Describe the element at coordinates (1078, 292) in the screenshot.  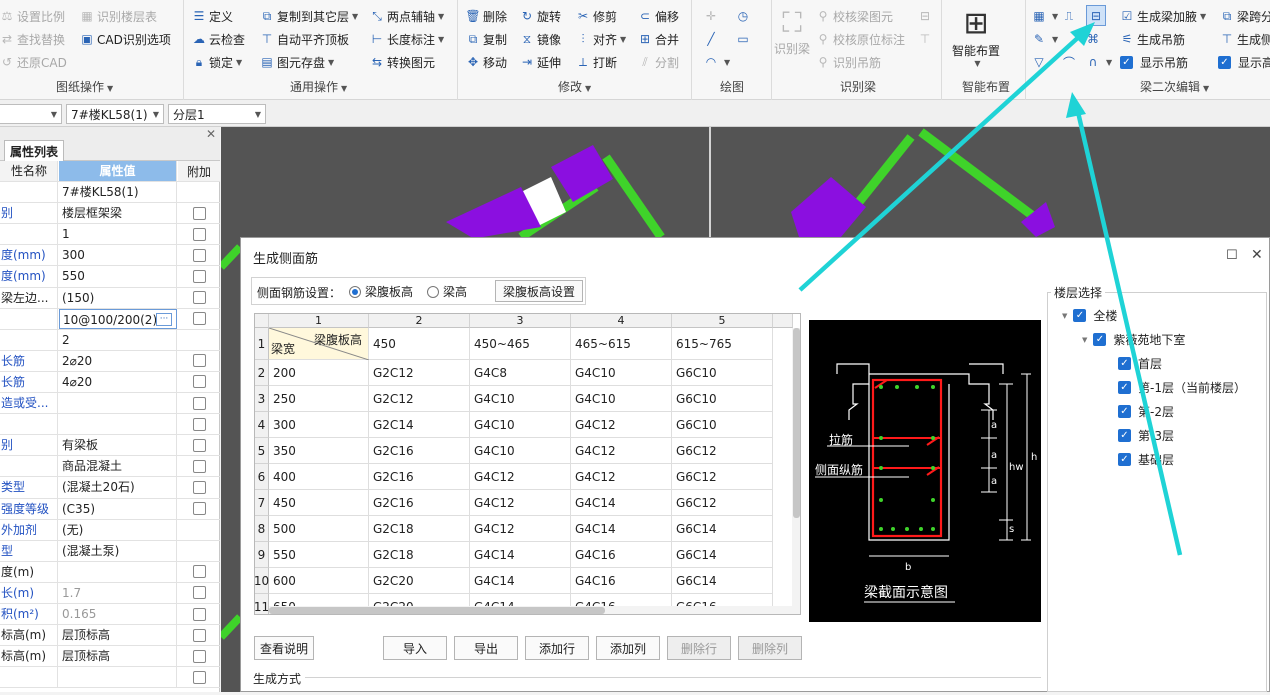
I see `floor-panel-title: 楼层选择` at that location.